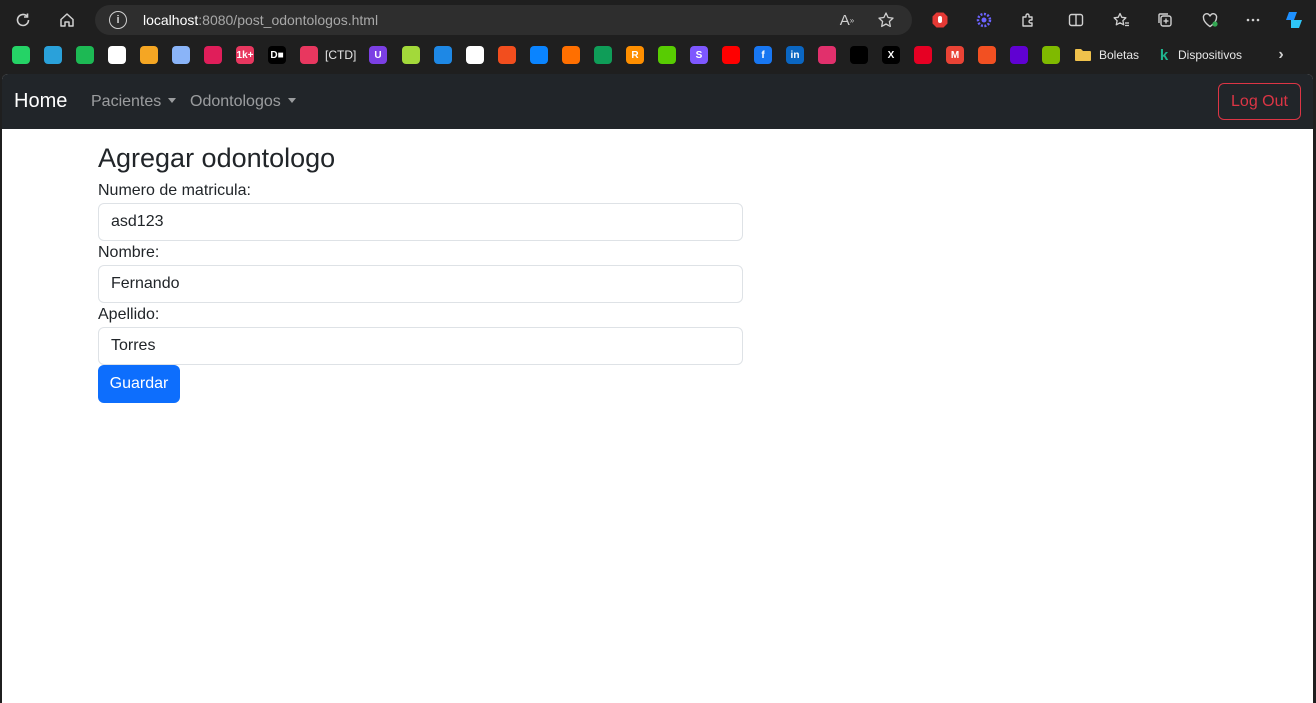  What do you see at coordinates (235, 101) in the screenshot?
I see `odontologos-label: Odontologos` at bounding box center [235, 101].